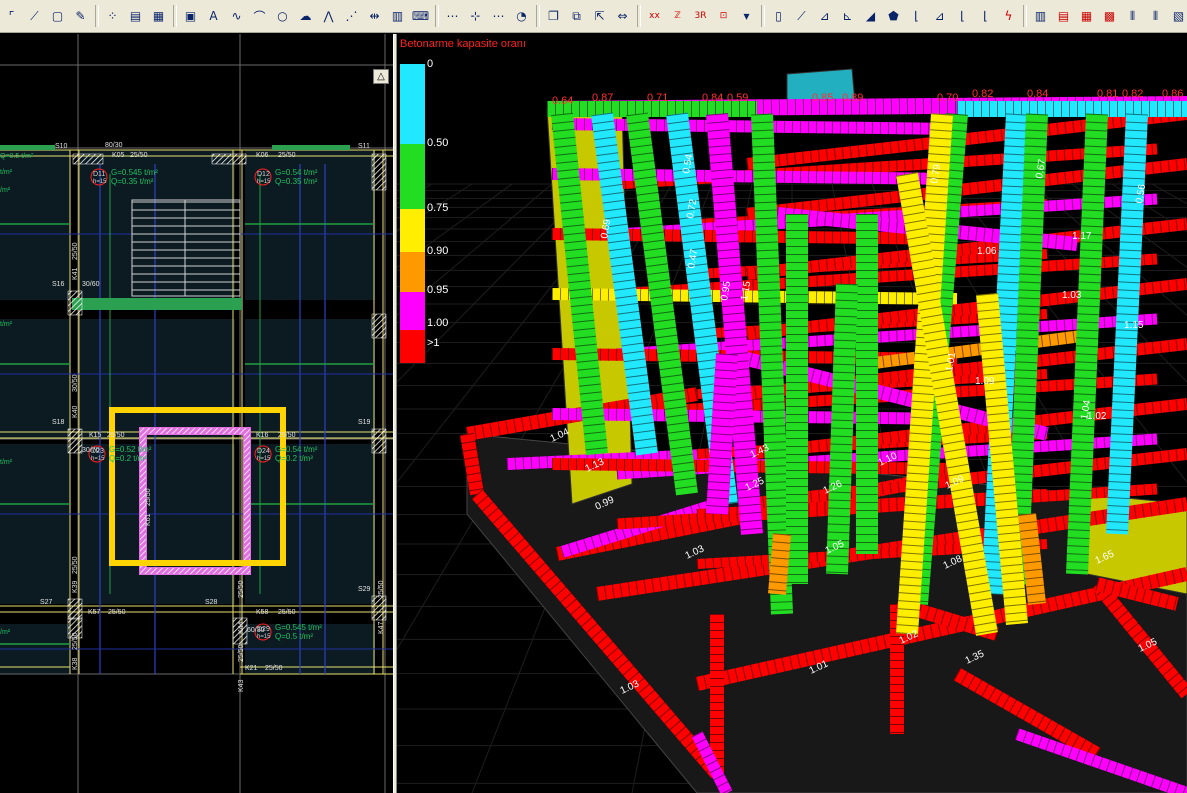 The height and width of the screenshot is (793, 1187). Describe the element at coordinates (112, 16) in the screenshot. I see `grid-dots-icon: ⁘` at that location.